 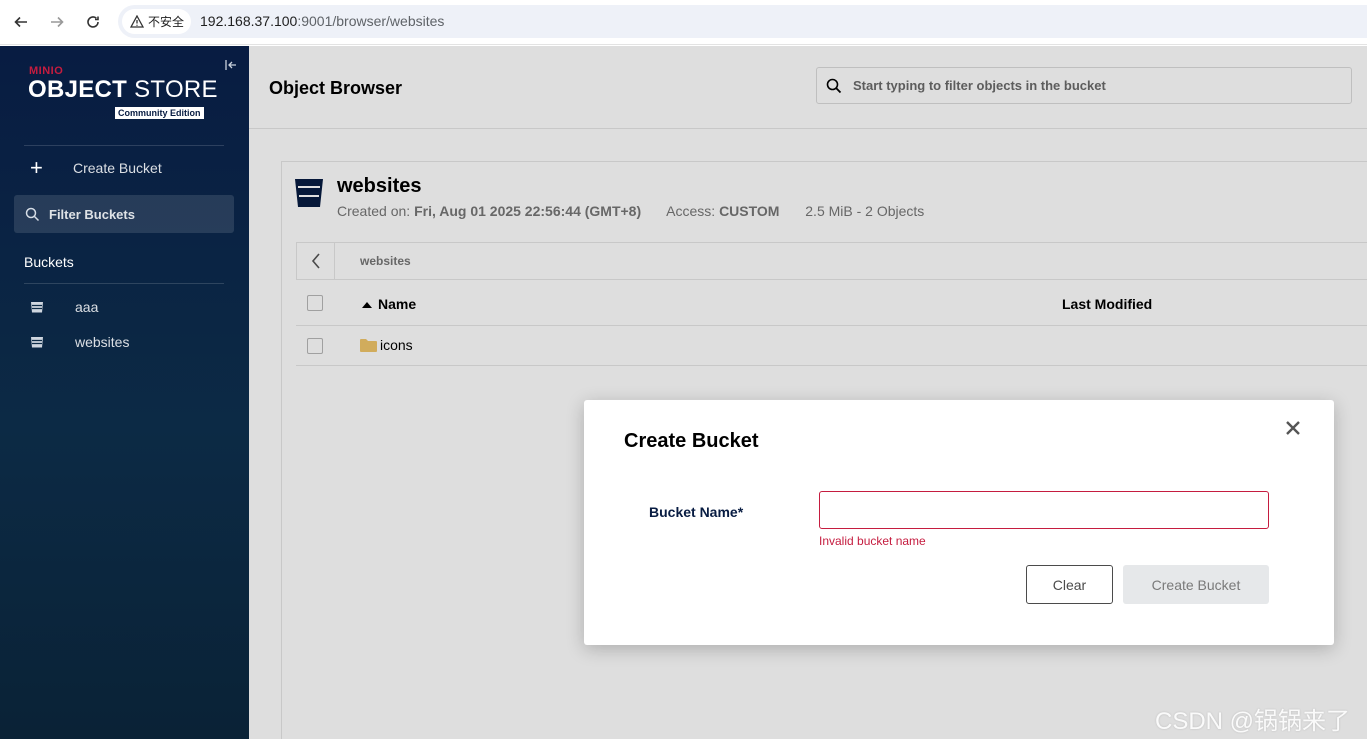 I want to click on back-arrow-icon, so click(x=21, y=22).